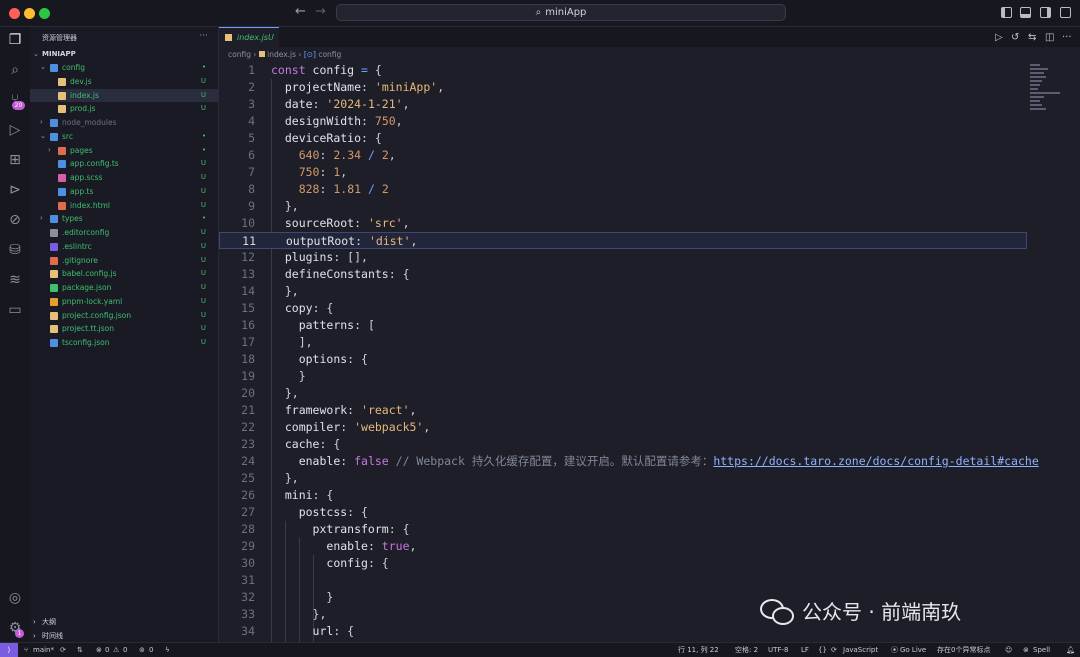 The height and width of the screenshot is (657, 1080). I want to click on code-line: 13 defineConstants: {, so click(623, 274).